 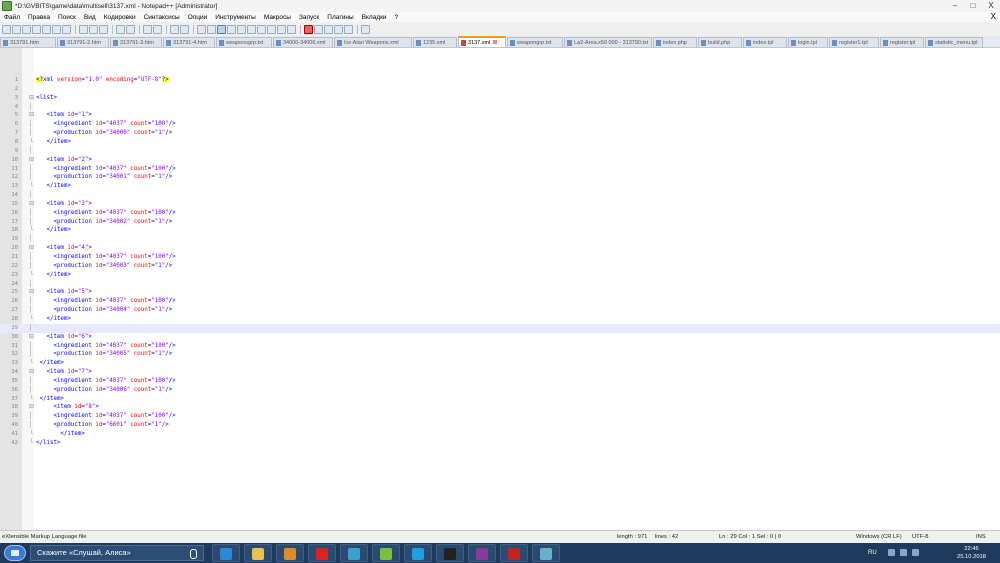 What do you see at coordinates (720, 42) in the screenshot?
I see `tab-file: build.php` at bounding box center [720, 42].